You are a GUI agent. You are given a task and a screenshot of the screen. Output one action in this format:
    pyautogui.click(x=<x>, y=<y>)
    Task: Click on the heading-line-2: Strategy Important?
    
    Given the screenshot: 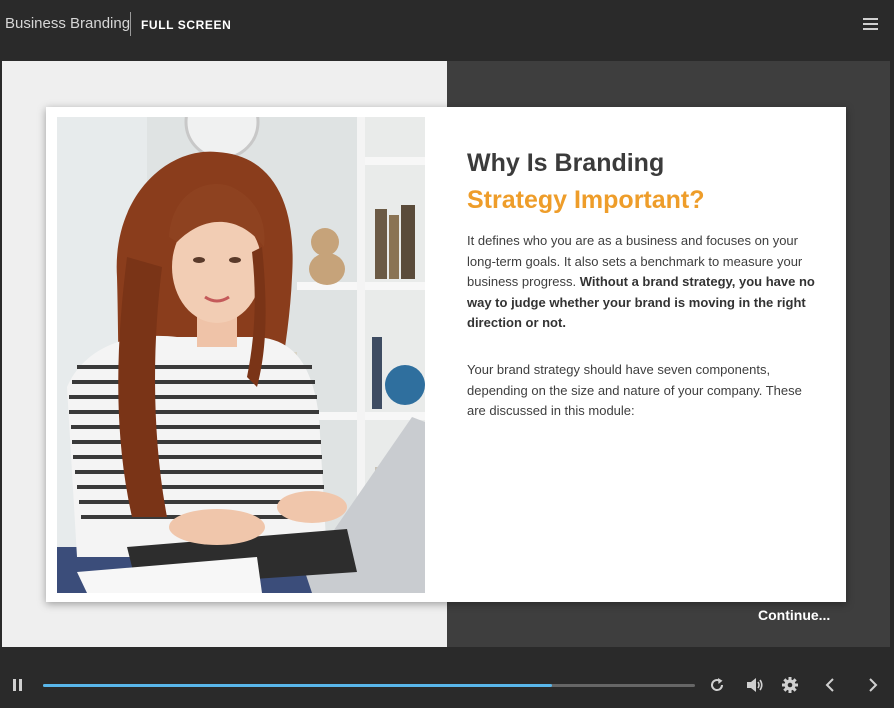 What is the action you would take?
    pyautogui.click(x=586, y=200)
    